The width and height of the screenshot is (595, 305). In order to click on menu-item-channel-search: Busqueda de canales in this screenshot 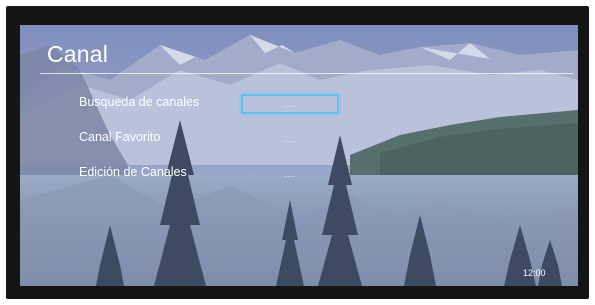, I will do `click(139, 102)`.